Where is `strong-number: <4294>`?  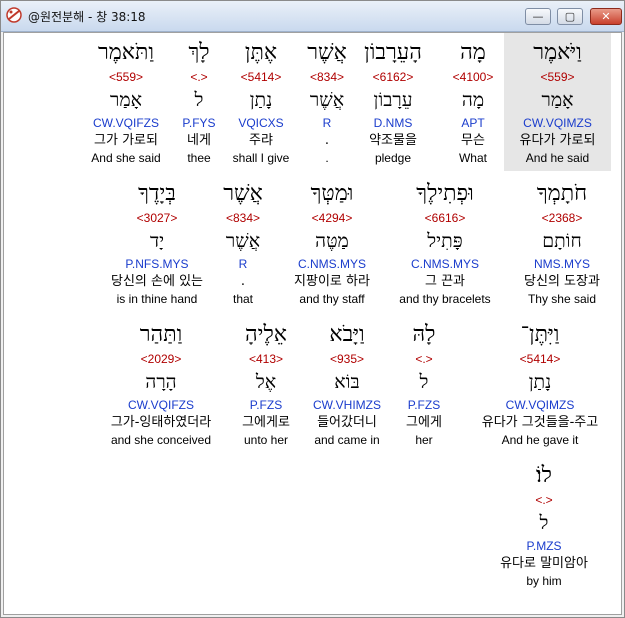 strong-number: <4294> is located at coordinates (332, 218).